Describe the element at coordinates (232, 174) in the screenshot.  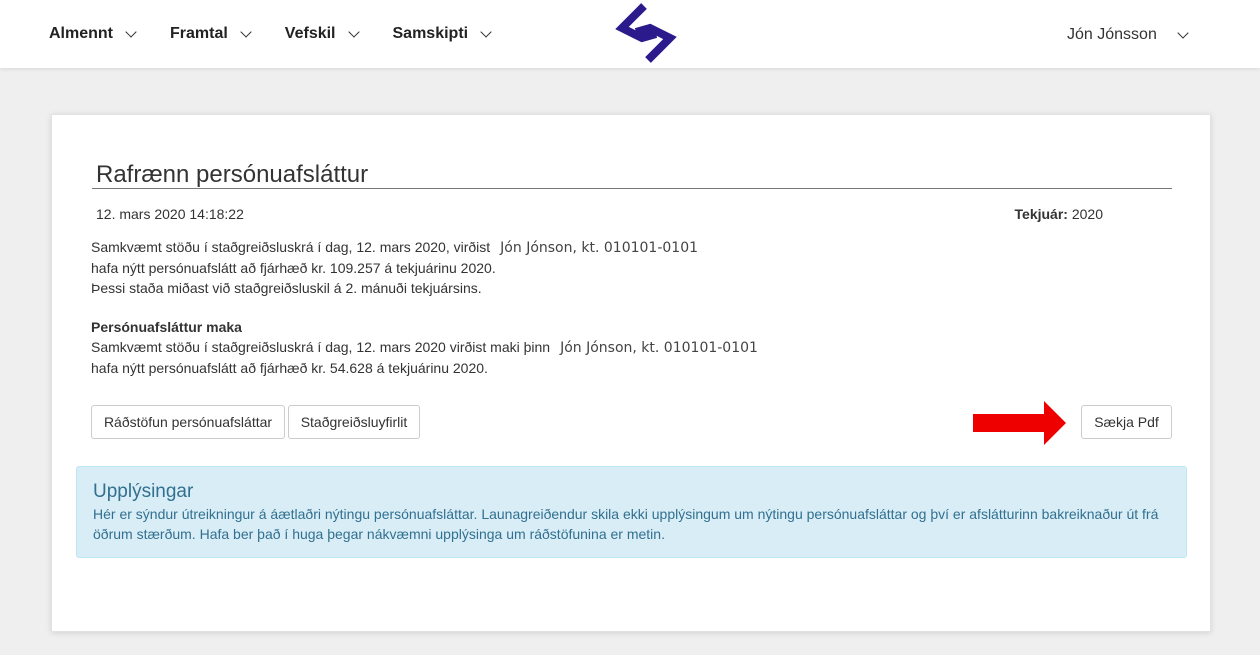
I see `page-title: Rafrænn persónuafsláttur` at that location.